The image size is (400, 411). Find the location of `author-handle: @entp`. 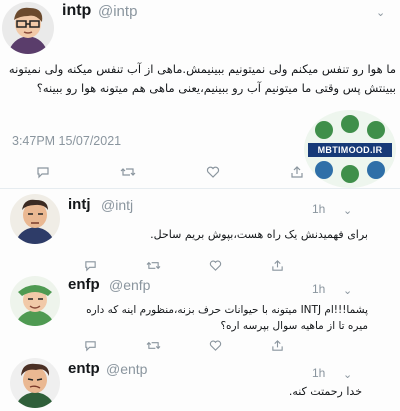

author-handle: @entp is located at coordinates (126, 369).